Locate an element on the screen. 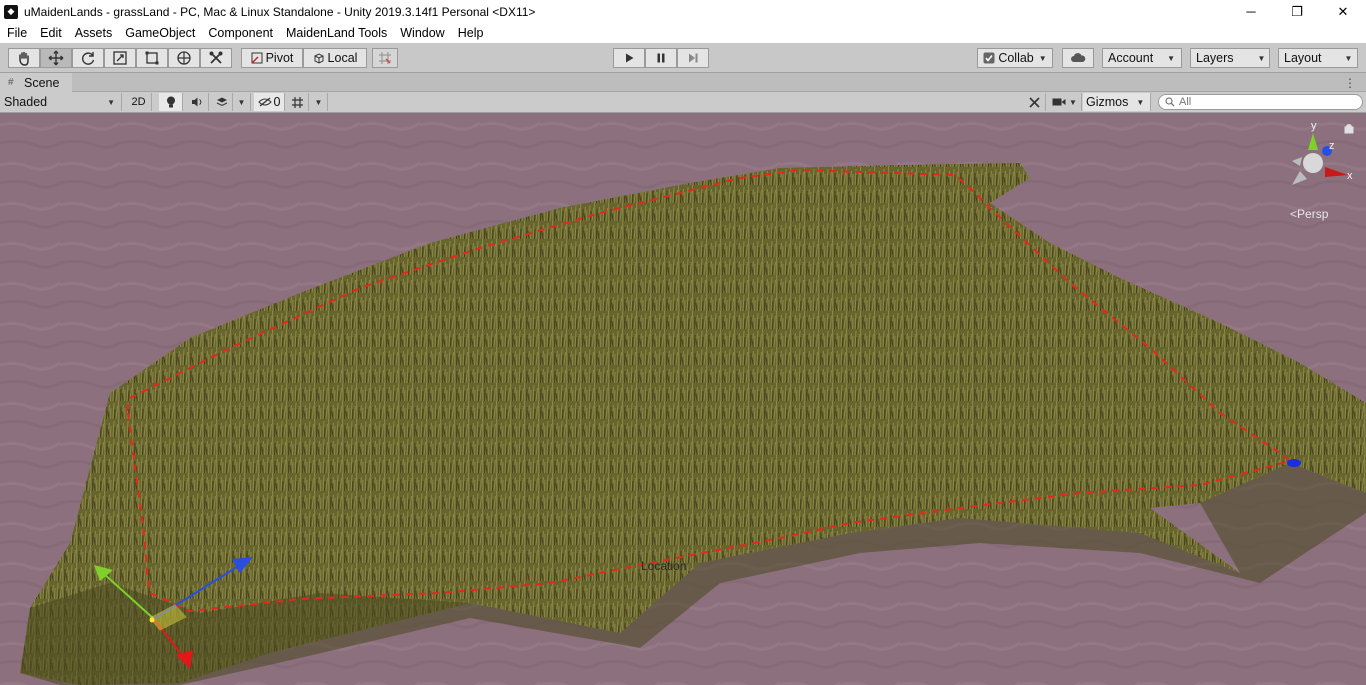 Image resolution: width=1366 pixels, height=685 pixels. cloud-icon is located at coordinates (1078, 57).